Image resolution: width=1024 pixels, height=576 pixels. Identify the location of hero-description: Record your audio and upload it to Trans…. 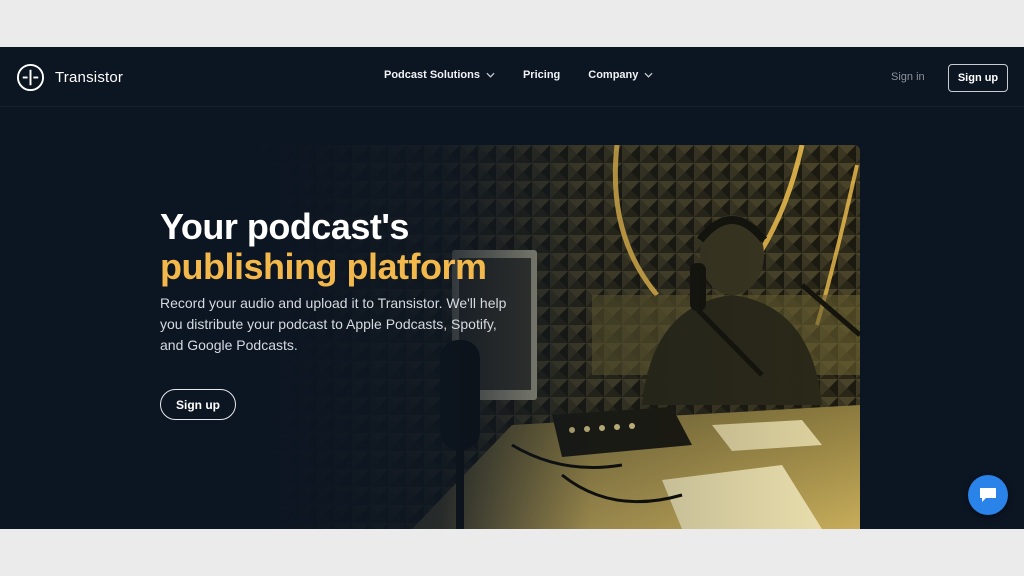
(333, 324).